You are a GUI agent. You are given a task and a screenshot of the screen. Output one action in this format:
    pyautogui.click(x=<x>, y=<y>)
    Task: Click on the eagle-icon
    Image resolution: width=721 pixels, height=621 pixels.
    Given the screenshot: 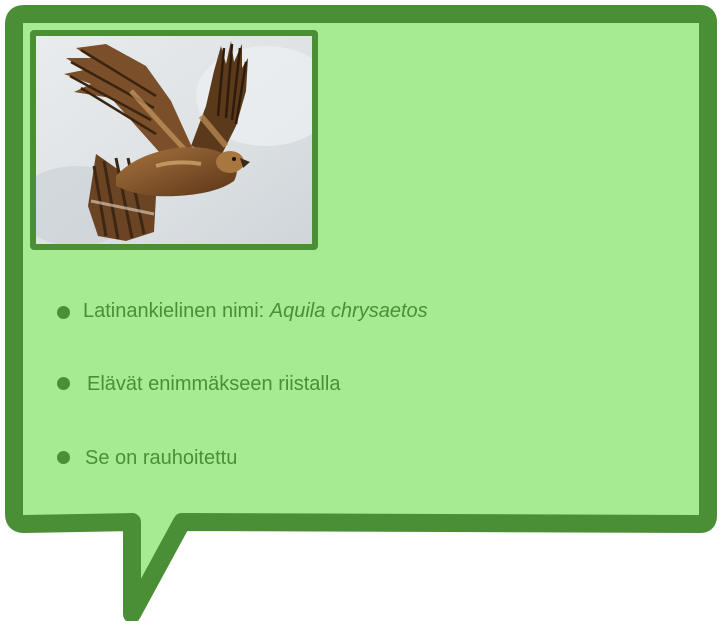 What is the action you would take?
    pyautogui.click(x=174, y=140)
    